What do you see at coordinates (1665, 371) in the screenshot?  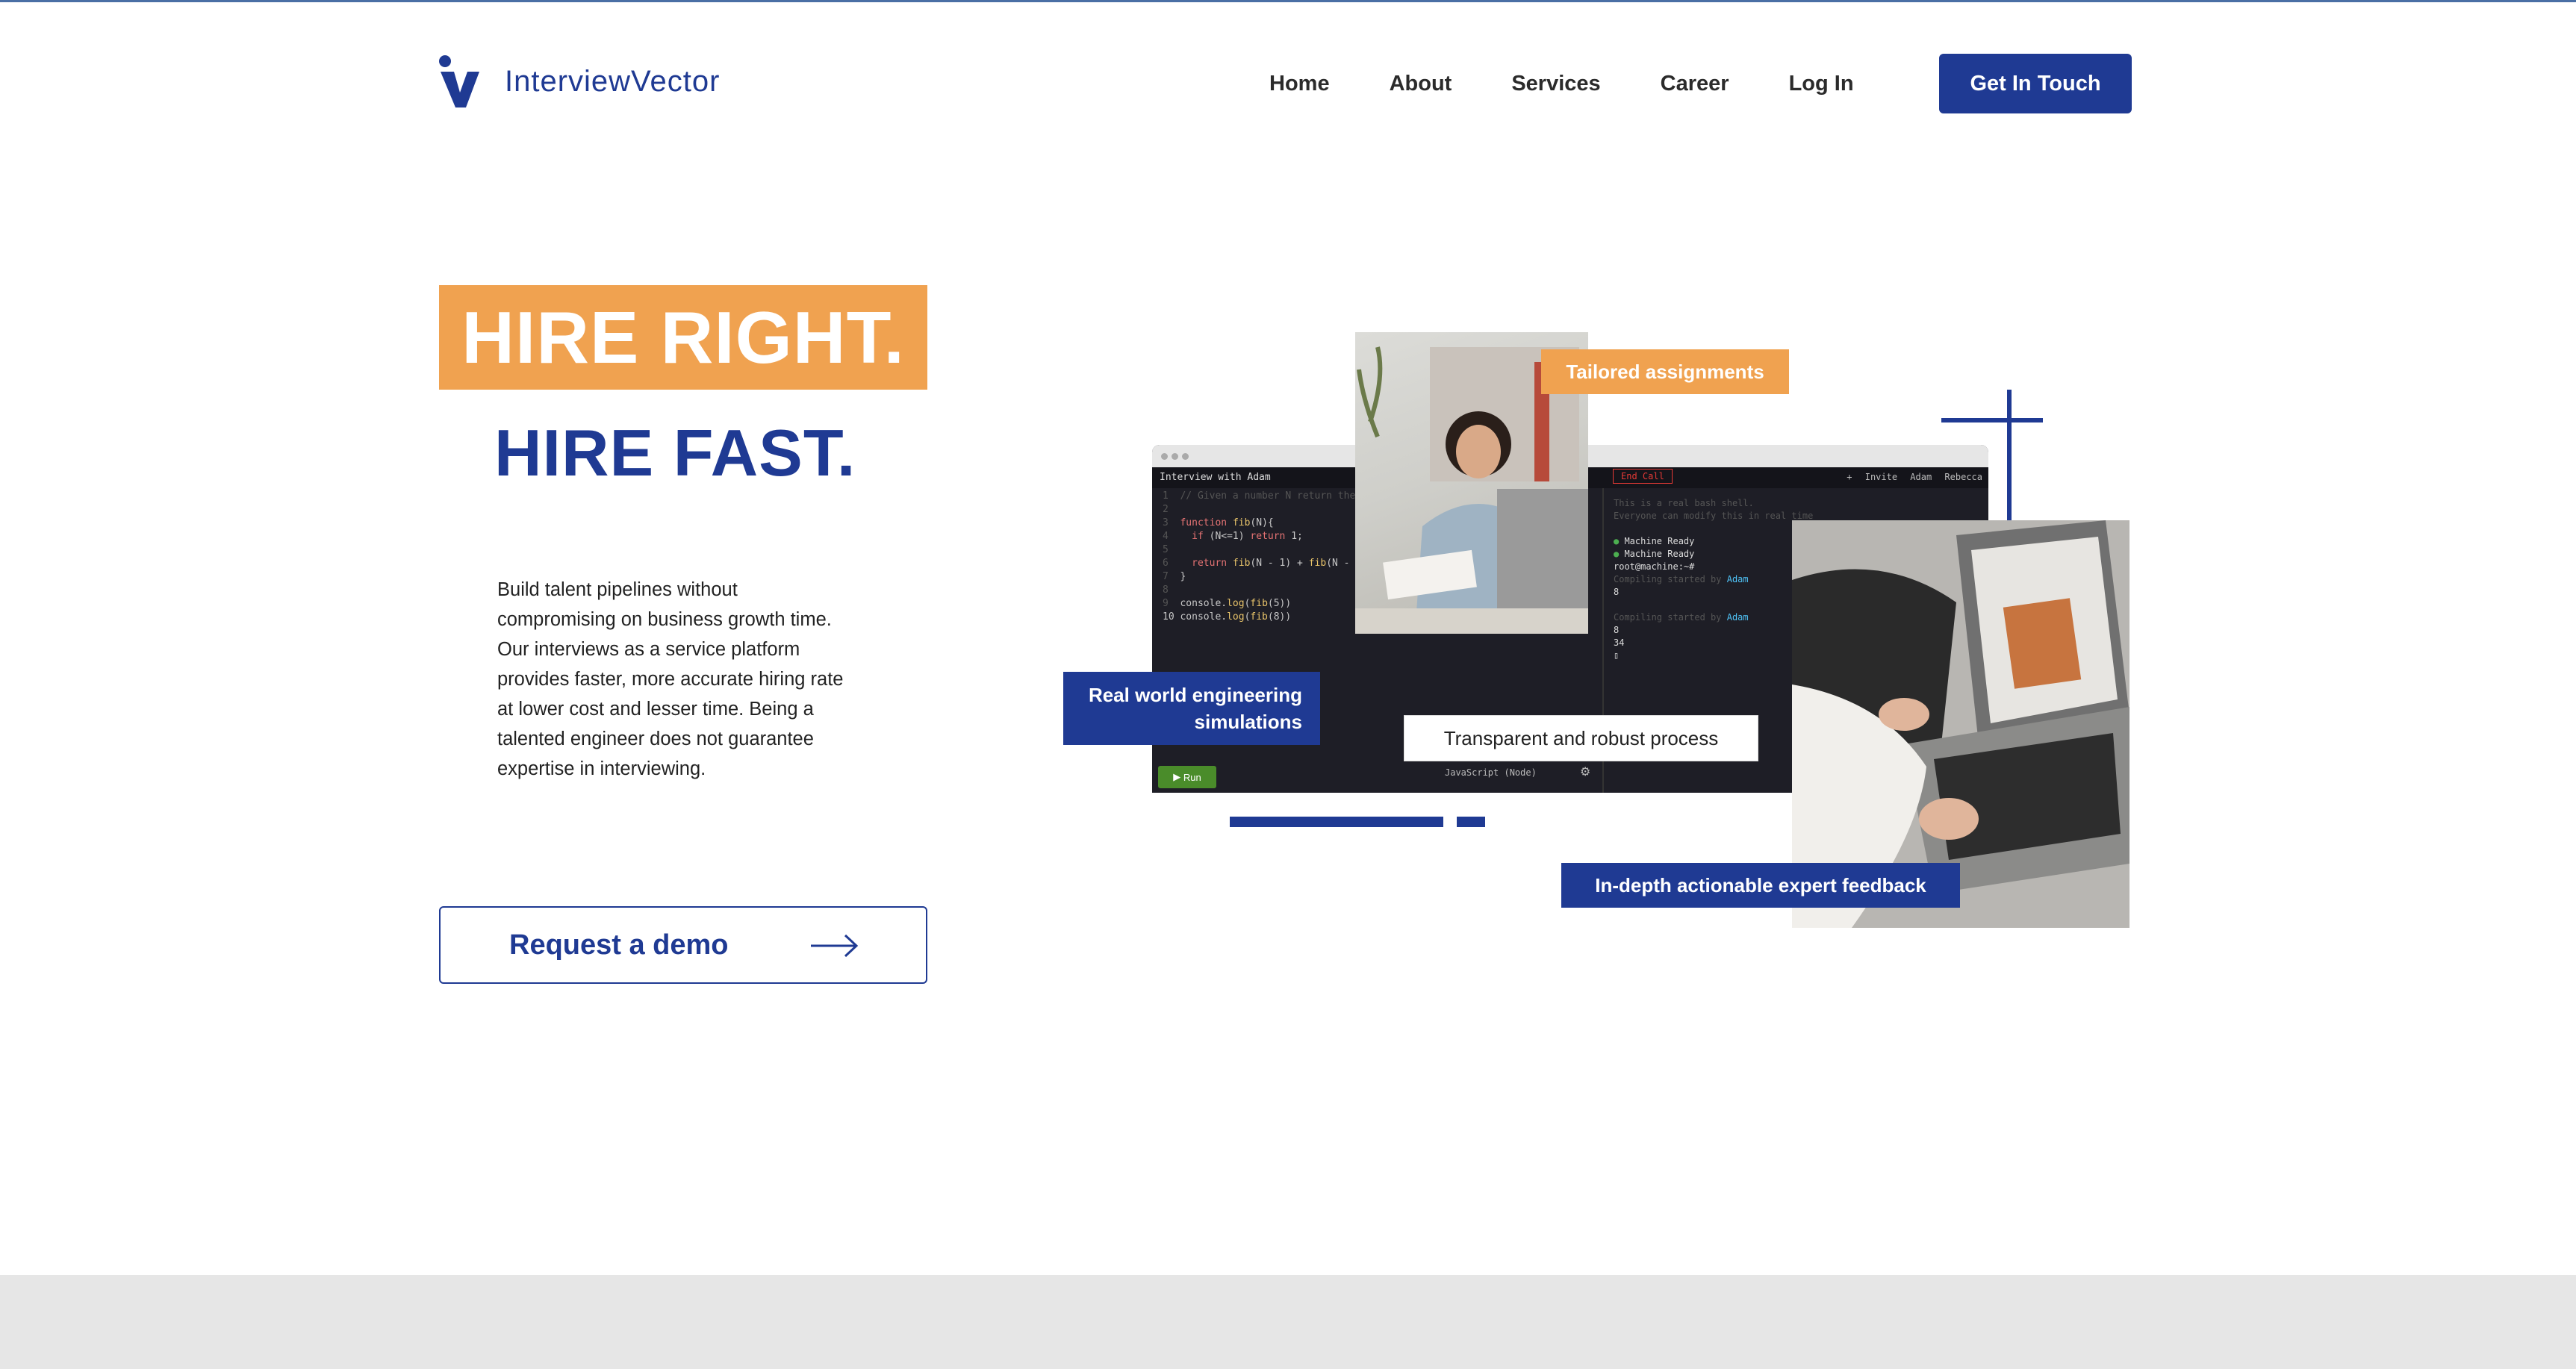 I see `tag-tailored-assignments: Tailored assignments` at bounding box center [1665, 371].